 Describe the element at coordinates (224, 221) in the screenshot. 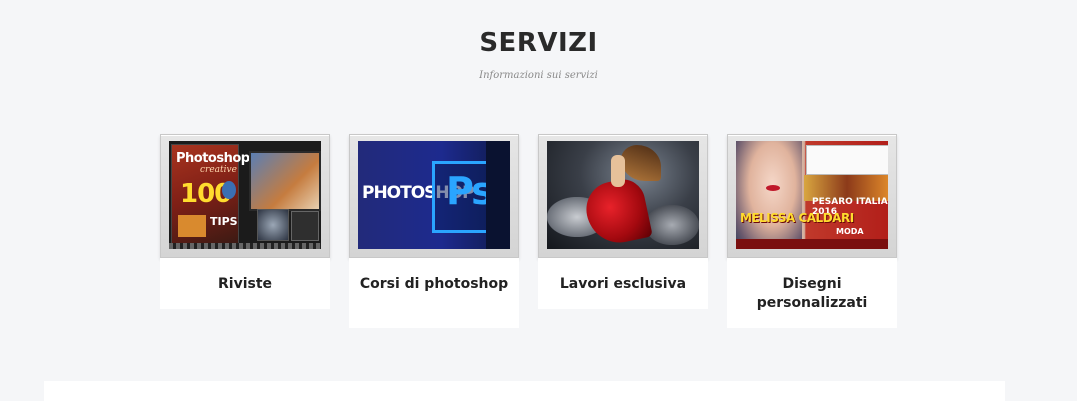

I see `magazine-caption: TIPS` at that location.